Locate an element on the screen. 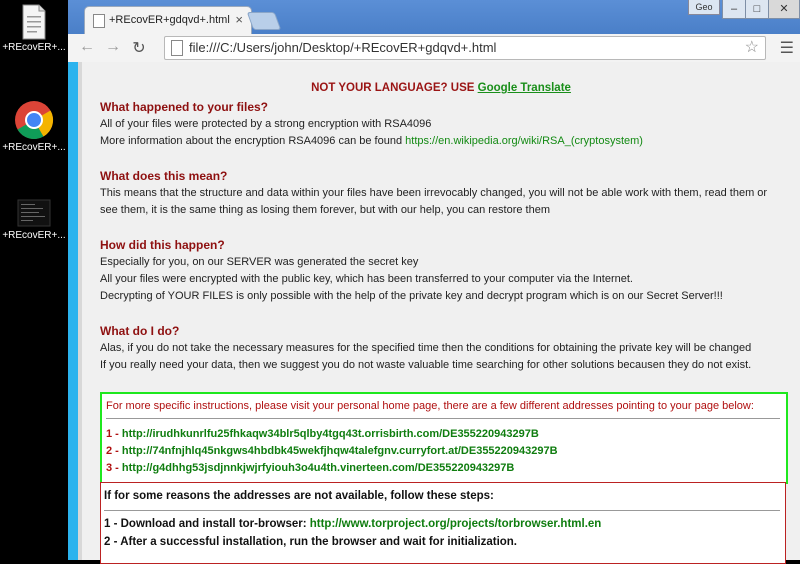 The image size is (800, 564). browser-tab: +REcovER+gdqvd+.html × is located at coordinates (168, 20).